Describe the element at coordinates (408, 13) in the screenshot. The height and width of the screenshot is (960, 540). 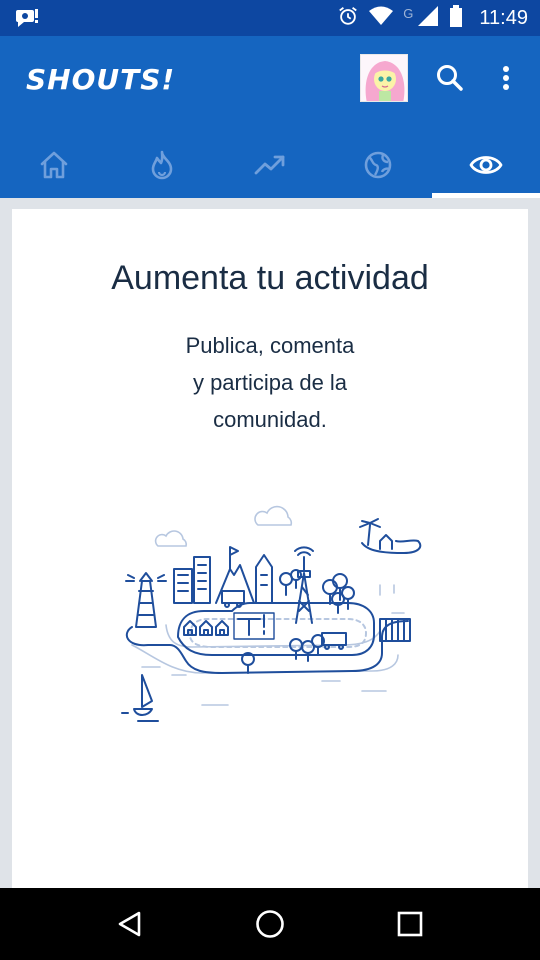
I see `network-type-label: G` at that location.